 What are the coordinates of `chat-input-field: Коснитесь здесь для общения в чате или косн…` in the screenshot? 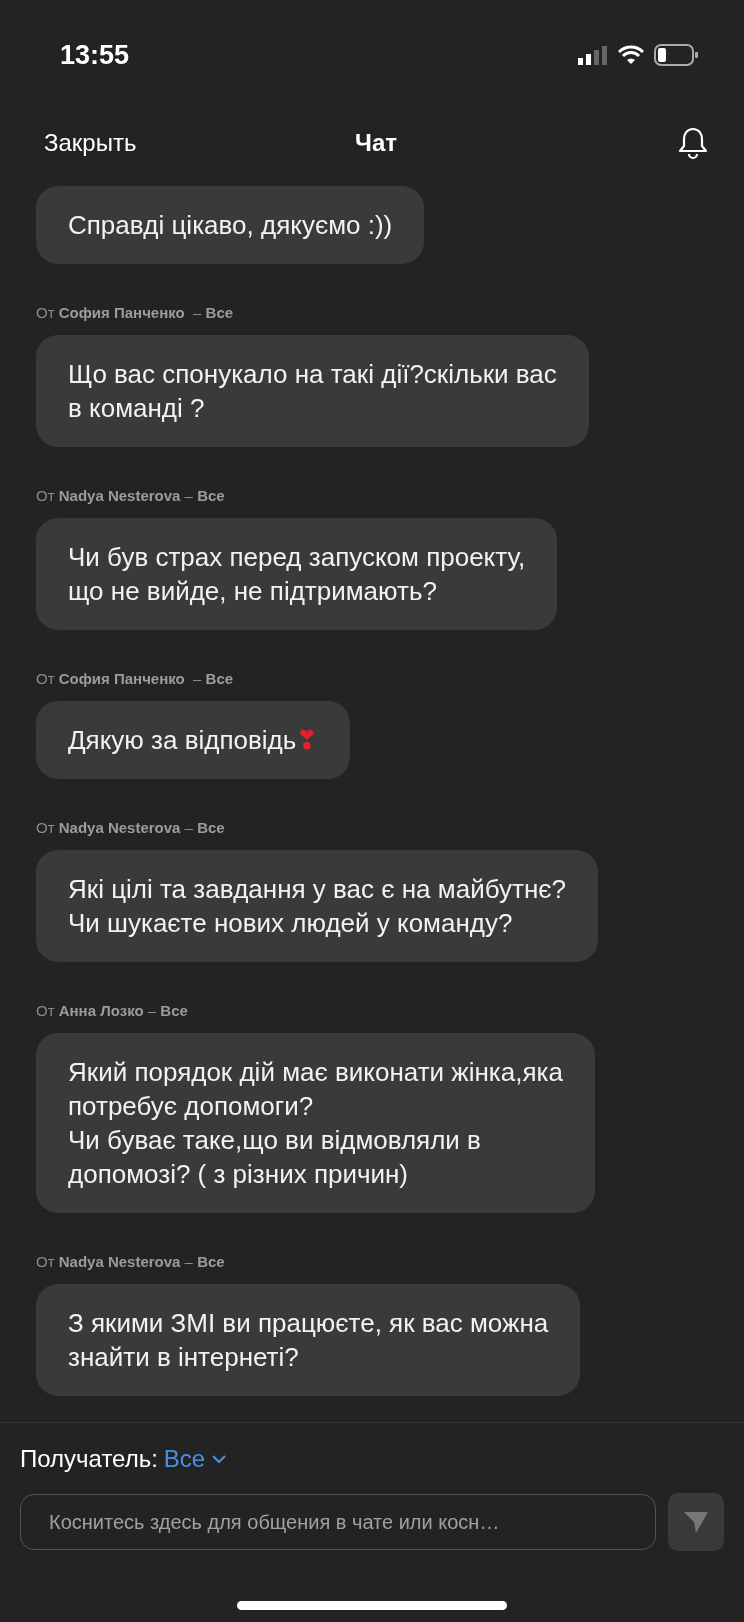 It's located at (338, 1522).